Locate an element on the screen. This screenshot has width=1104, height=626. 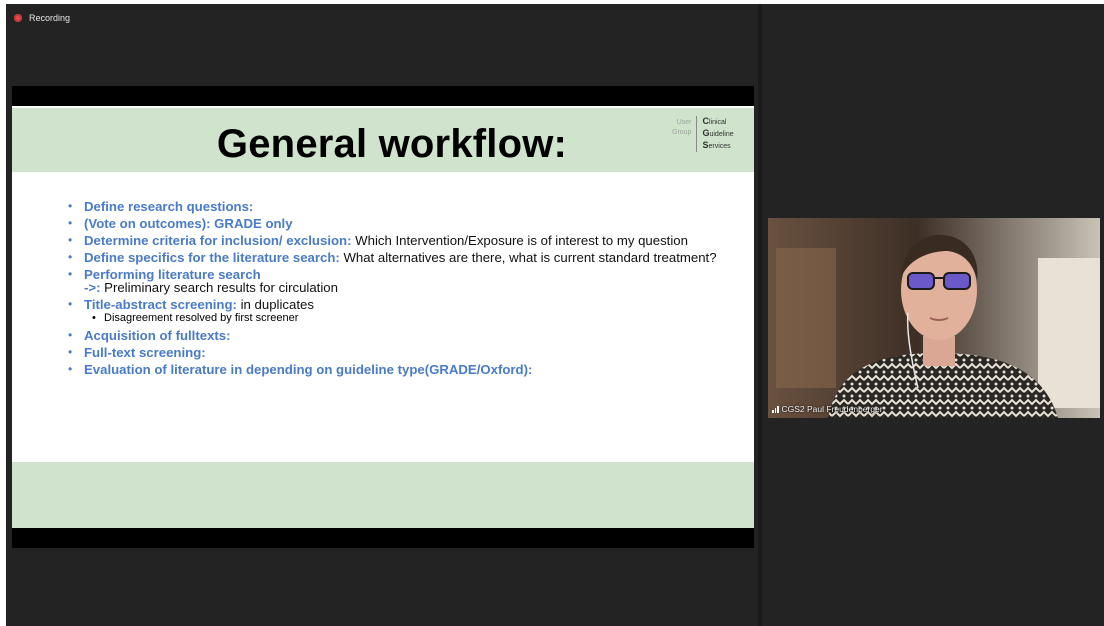
sub-bullet-item: Disagreement resolved by first screener is located at coordinates (413, 318).